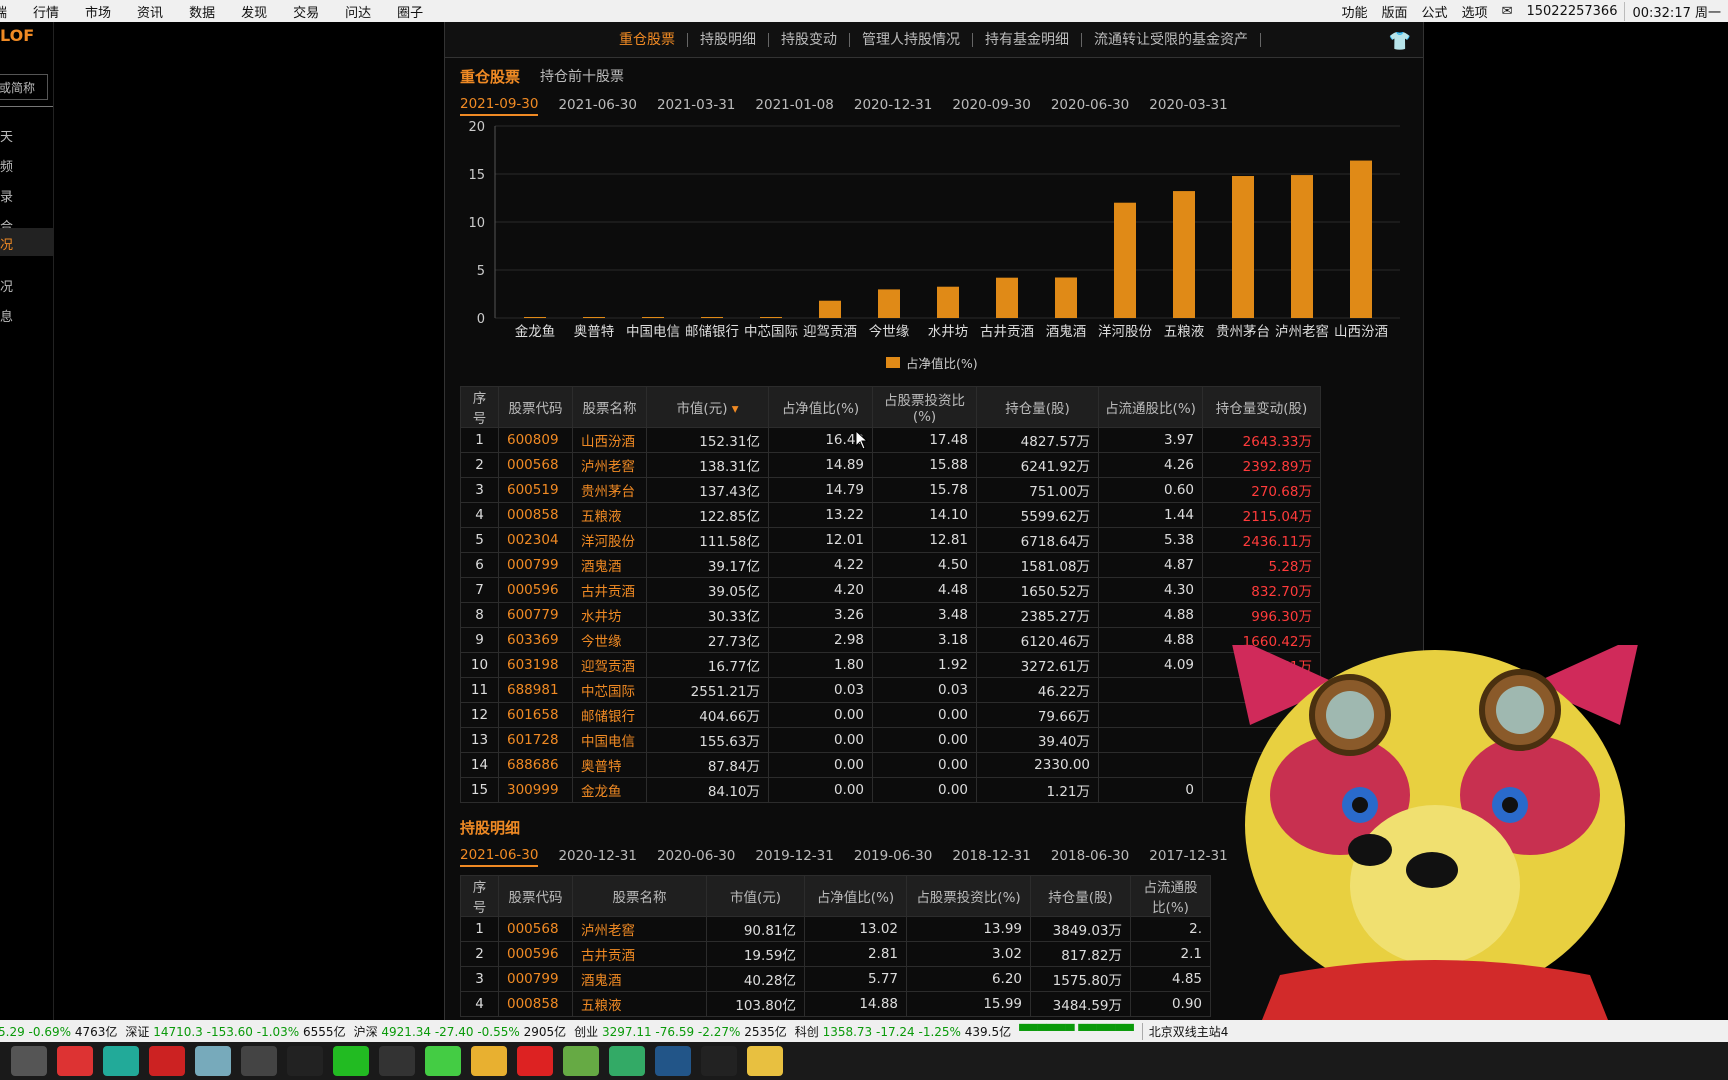 The image size is (1728, 1080). I want to click on menu-item-quotes: 行情, so click(46, 11).